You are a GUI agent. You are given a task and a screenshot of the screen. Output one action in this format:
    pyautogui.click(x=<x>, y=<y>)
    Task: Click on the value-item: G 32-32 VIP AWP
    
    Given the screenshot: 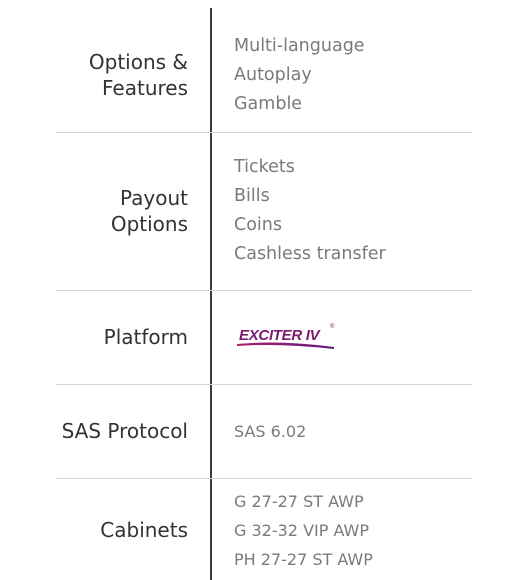 What is the action you would take?
    pyautogui.click(x=301, y=530)
    